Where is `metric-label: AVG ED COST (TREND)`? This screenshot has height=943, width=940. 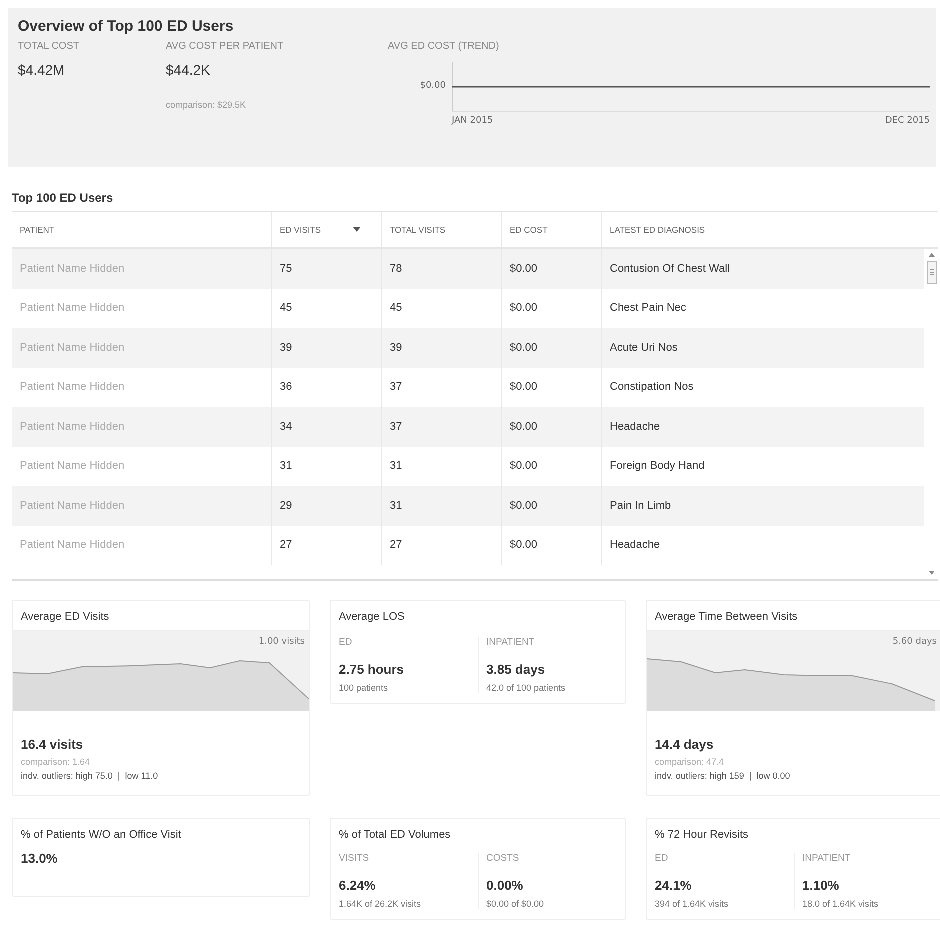 metric-label: AVG ED COST (TREND) is located at coordinates (444, 46).